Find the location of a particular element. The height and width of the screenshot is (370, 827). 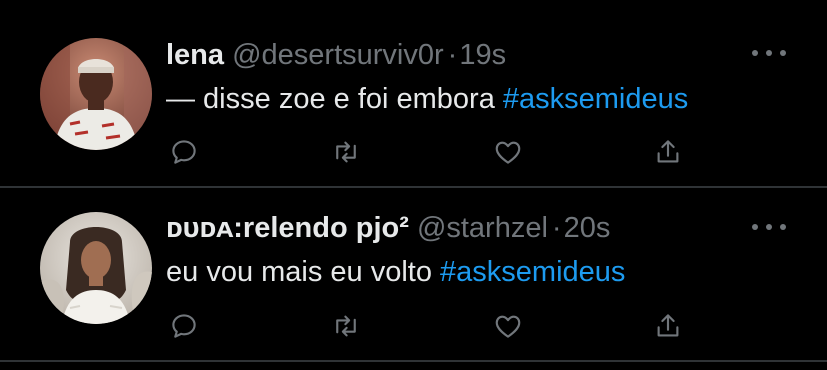

tweet-text: eu vou mais eu volto #asksemideus is located at coordinates (395, 272).